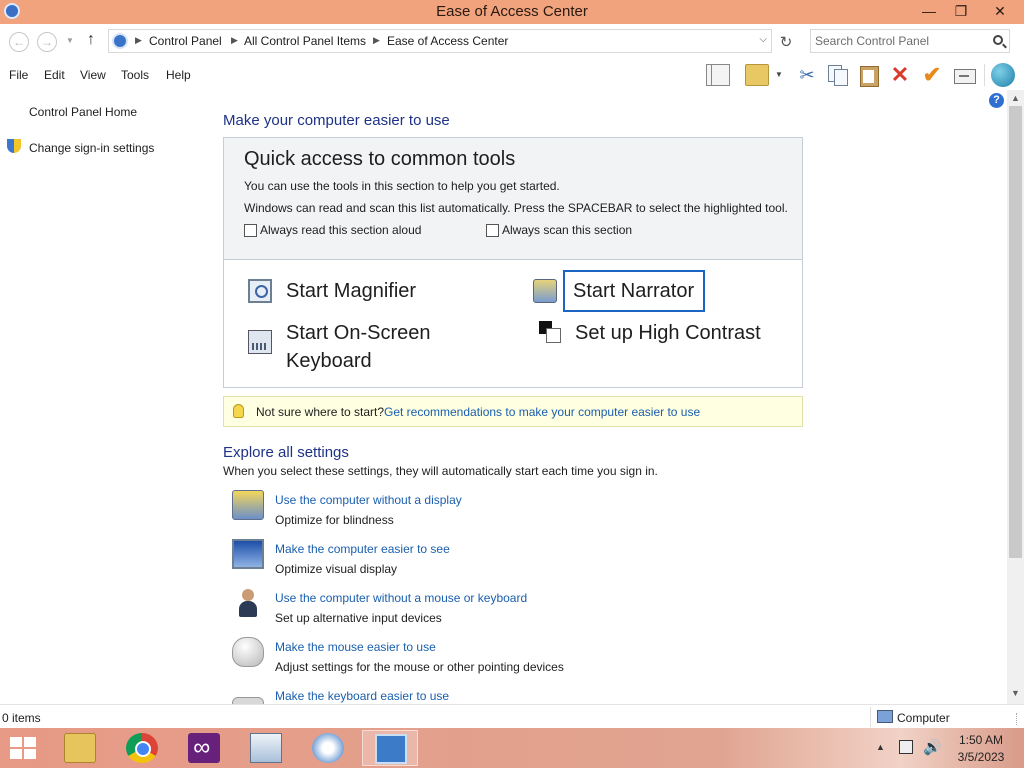  What do you see at coordinates (368, 500) in the screenshot?
I see `use-without-display-link: Use the computer without a display` at bounding box center [368, 500].